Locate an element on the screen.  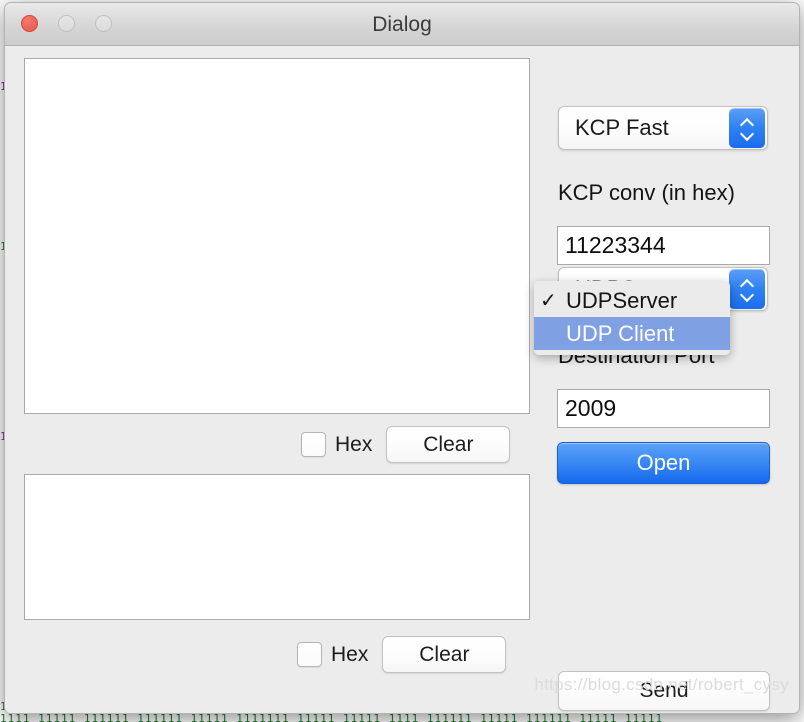
mode-stepper-icon is located at coordinates (747, 289).